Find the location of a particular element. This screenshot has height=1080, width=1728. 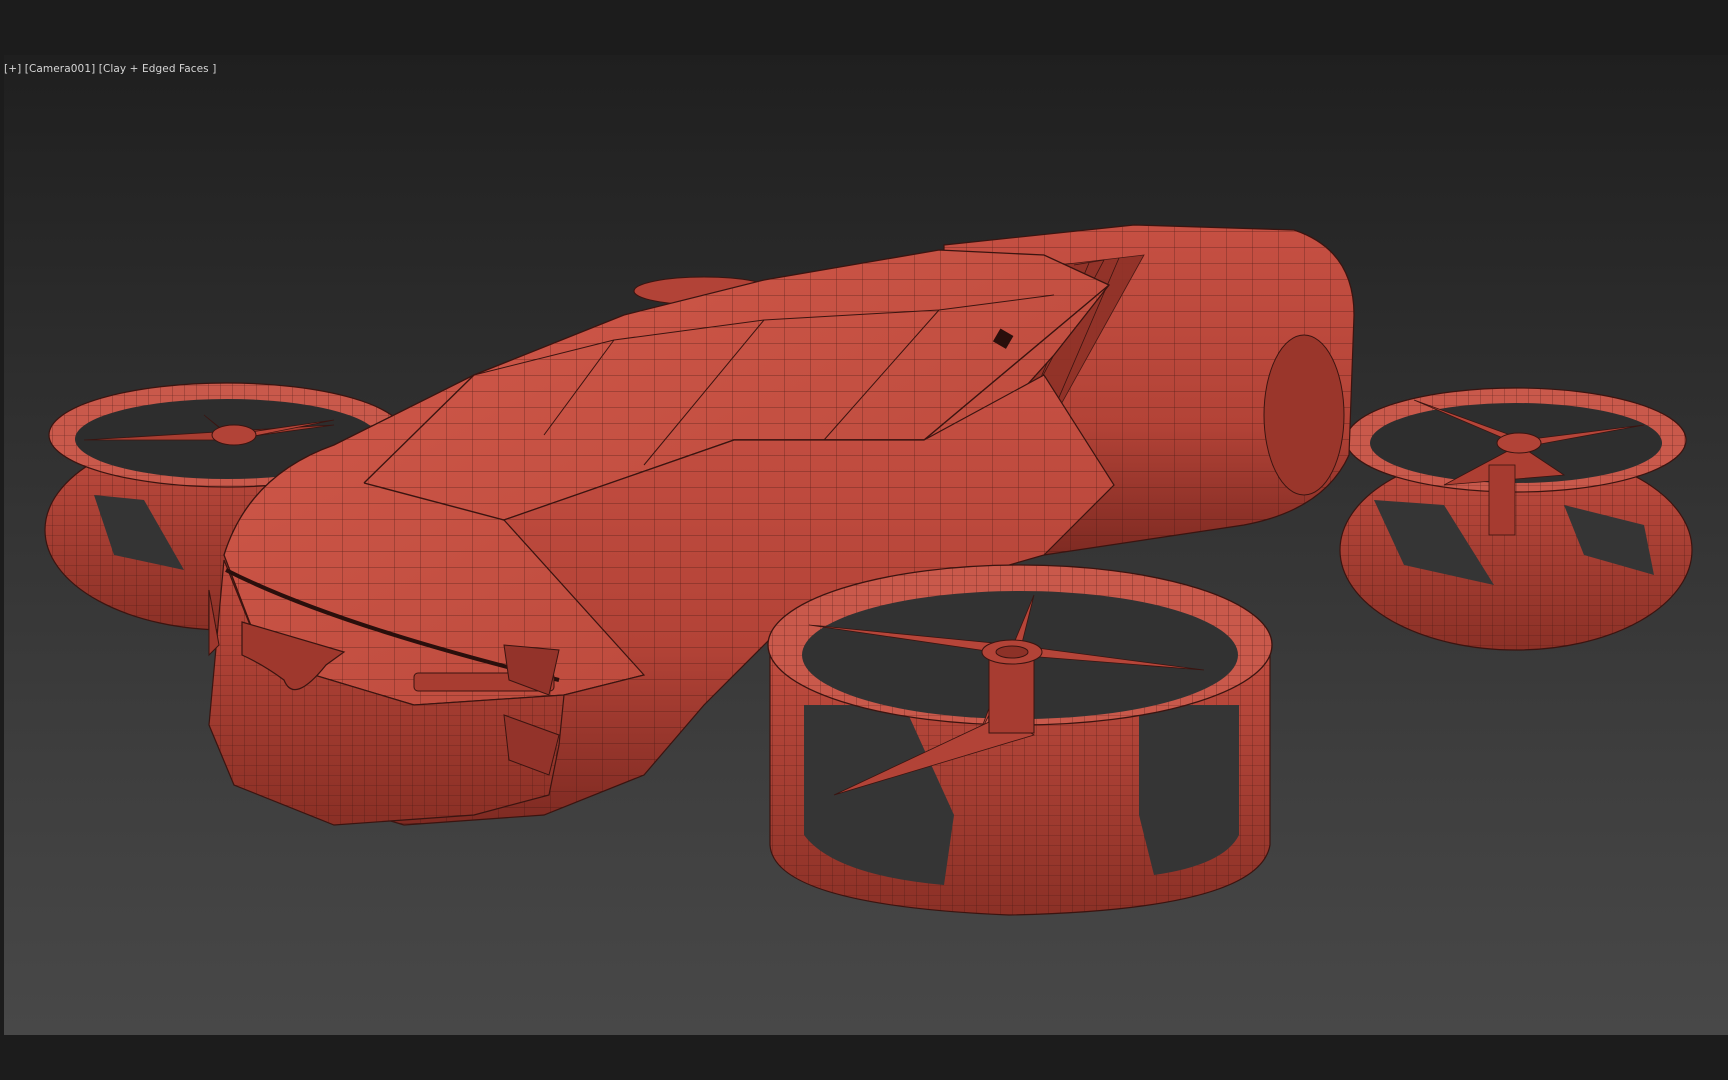

shading-mode-selector: [Clay + Edged Faces ] is located at coordinates (158, 69).